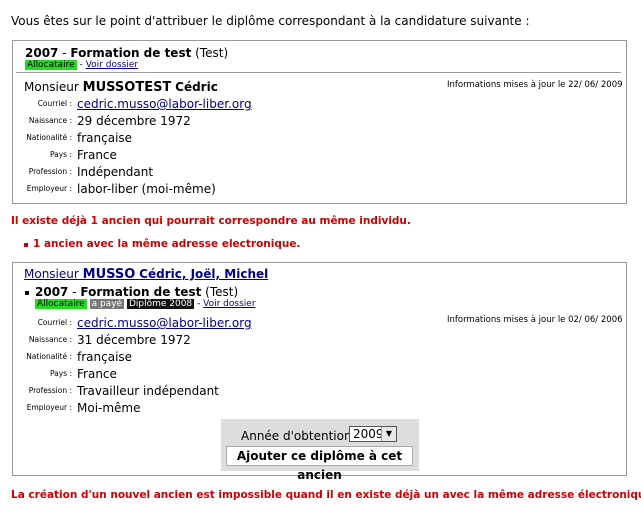 The image size is (641, 523). I want to click on match-email-link: cedric.musso@labor-liber.org, so click(164, 323).